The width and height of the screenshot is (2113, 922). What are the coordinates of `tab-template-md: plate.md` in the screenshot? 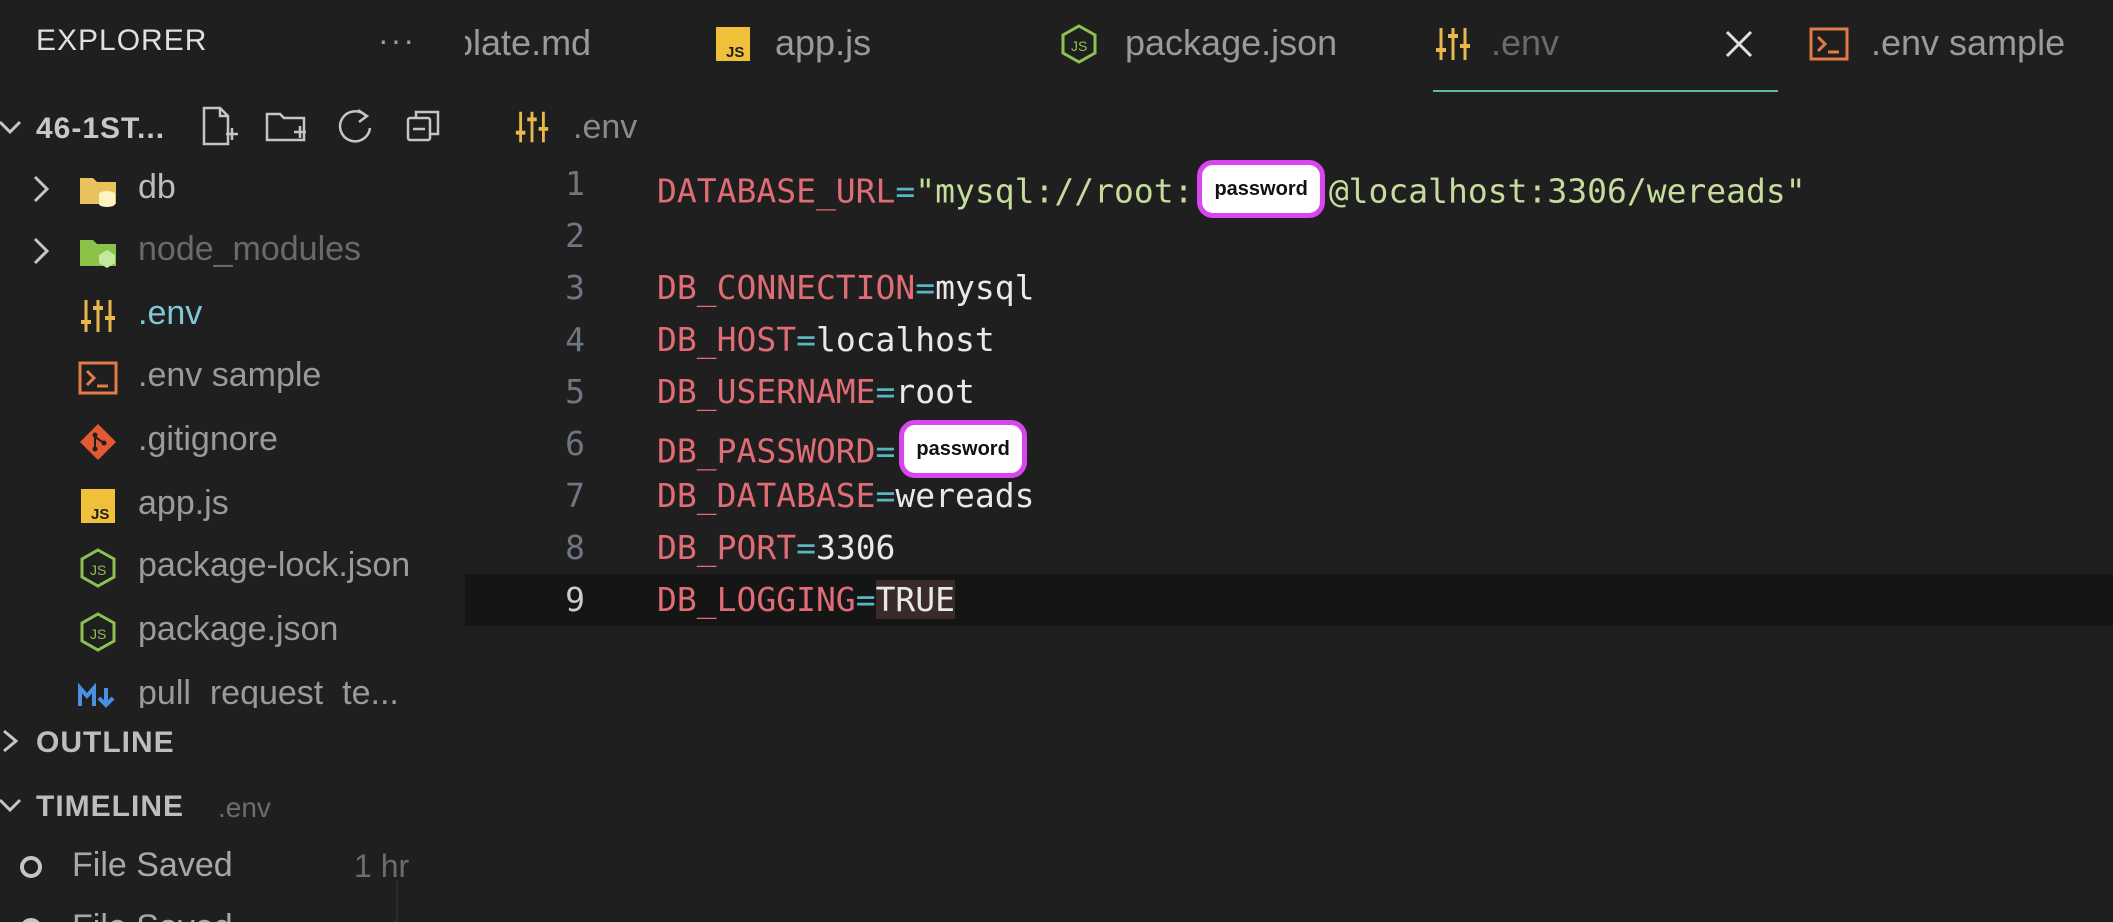 It's located at (589, 46).